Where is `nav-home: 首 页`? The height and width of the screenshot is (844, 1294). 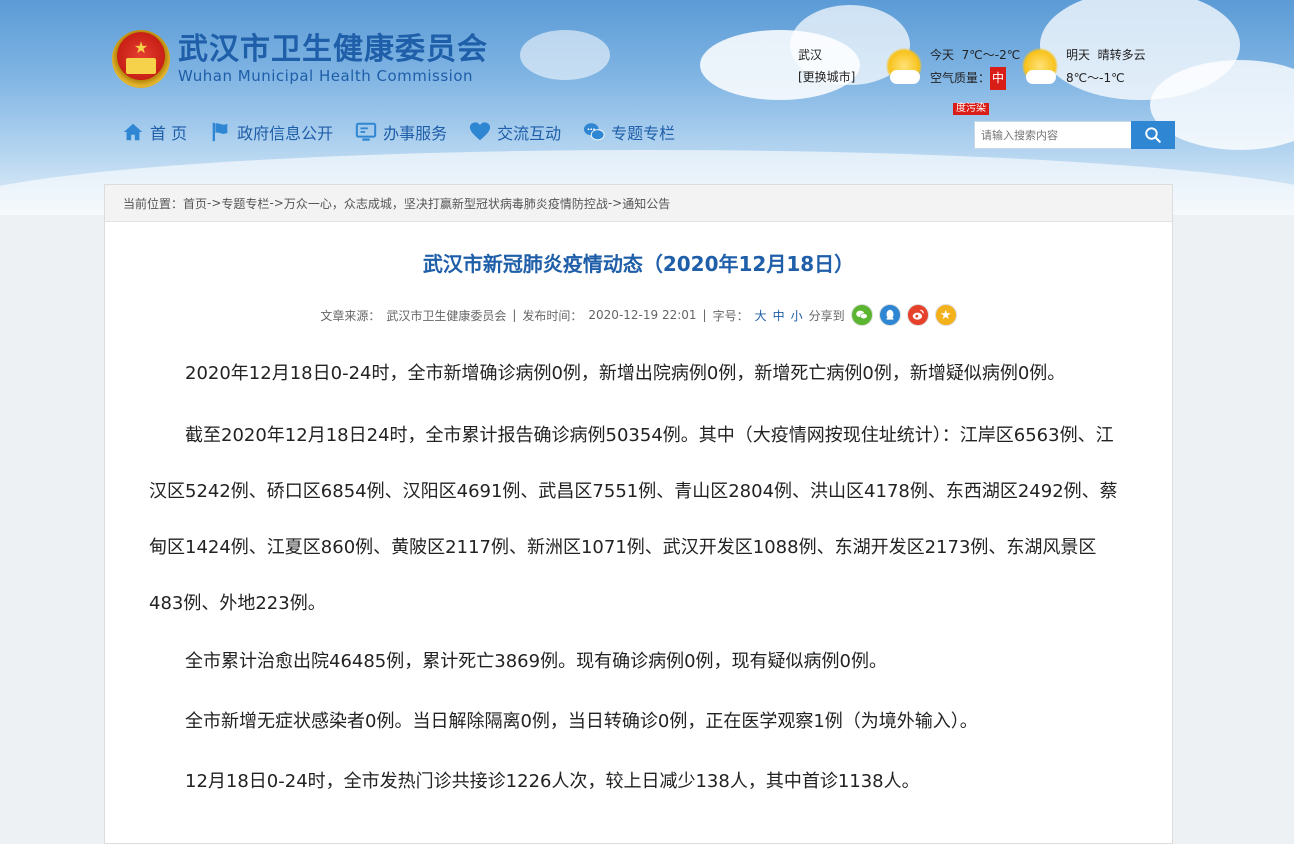 nav-home: 首 页 is located at coordinates (154, 132).